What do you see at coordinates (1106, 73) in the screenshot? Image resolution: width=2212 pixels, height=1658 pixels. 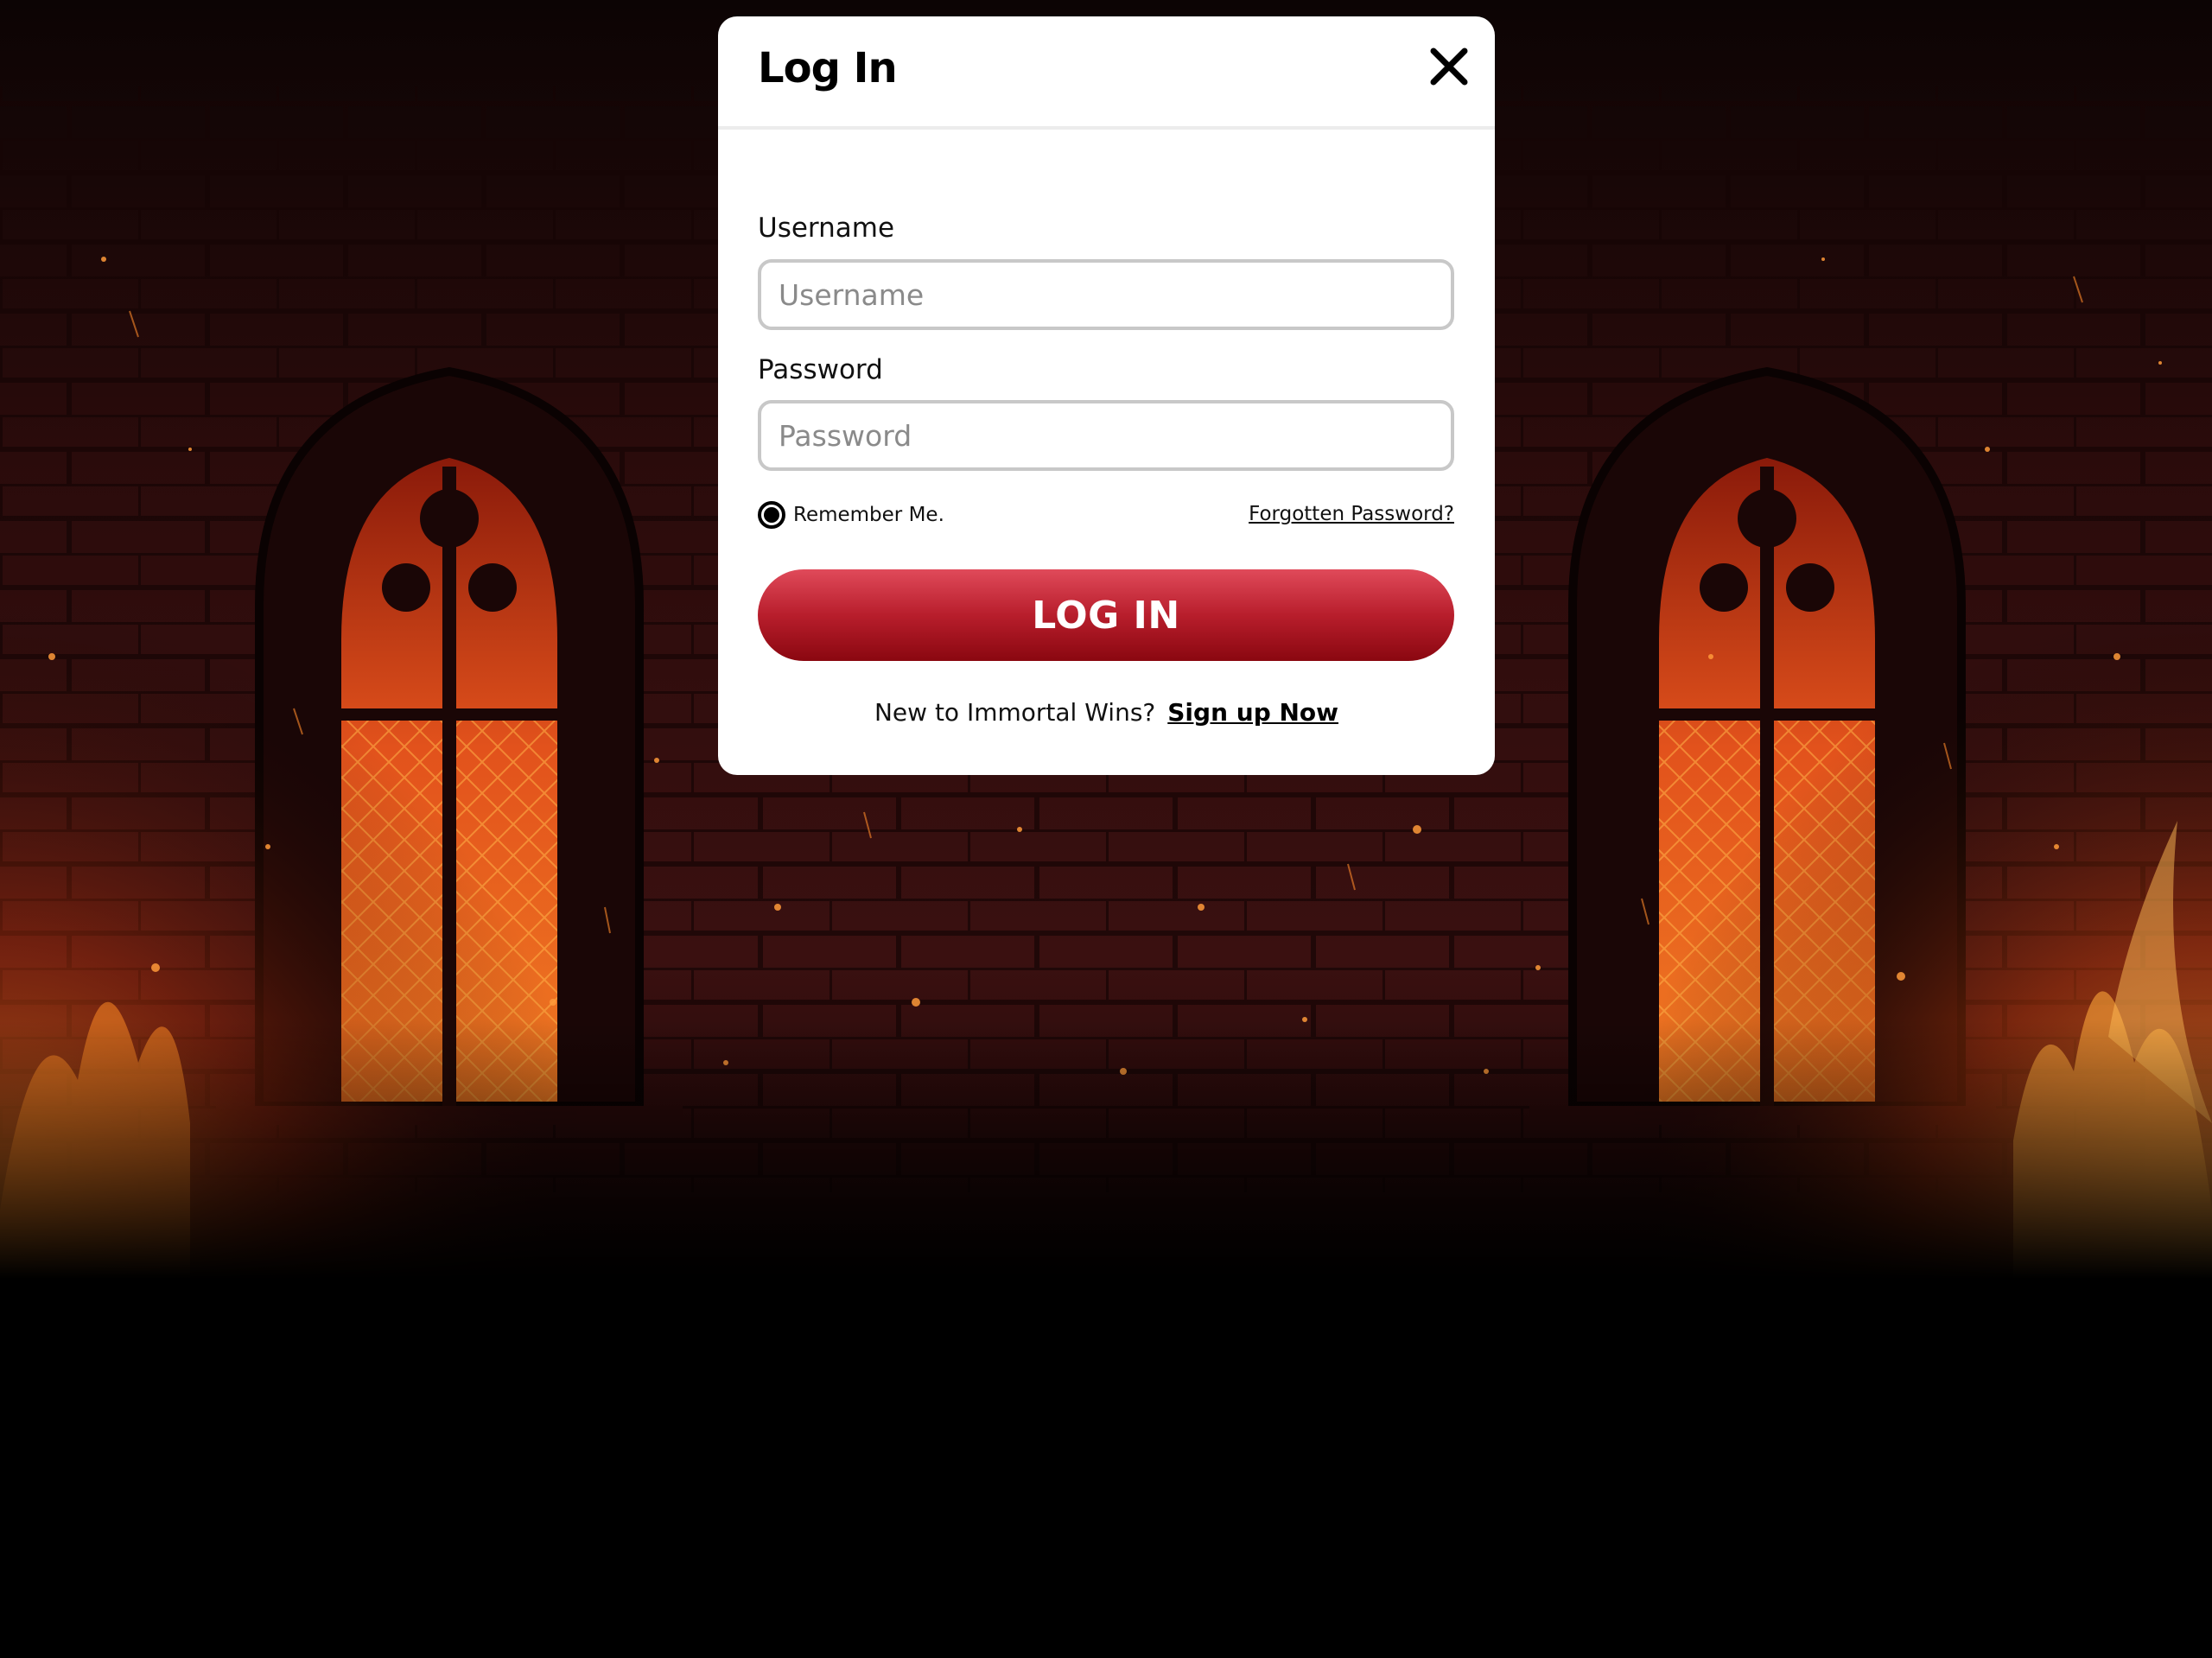 I see `modal-header: Log In` at bounding box center [1106, 73].